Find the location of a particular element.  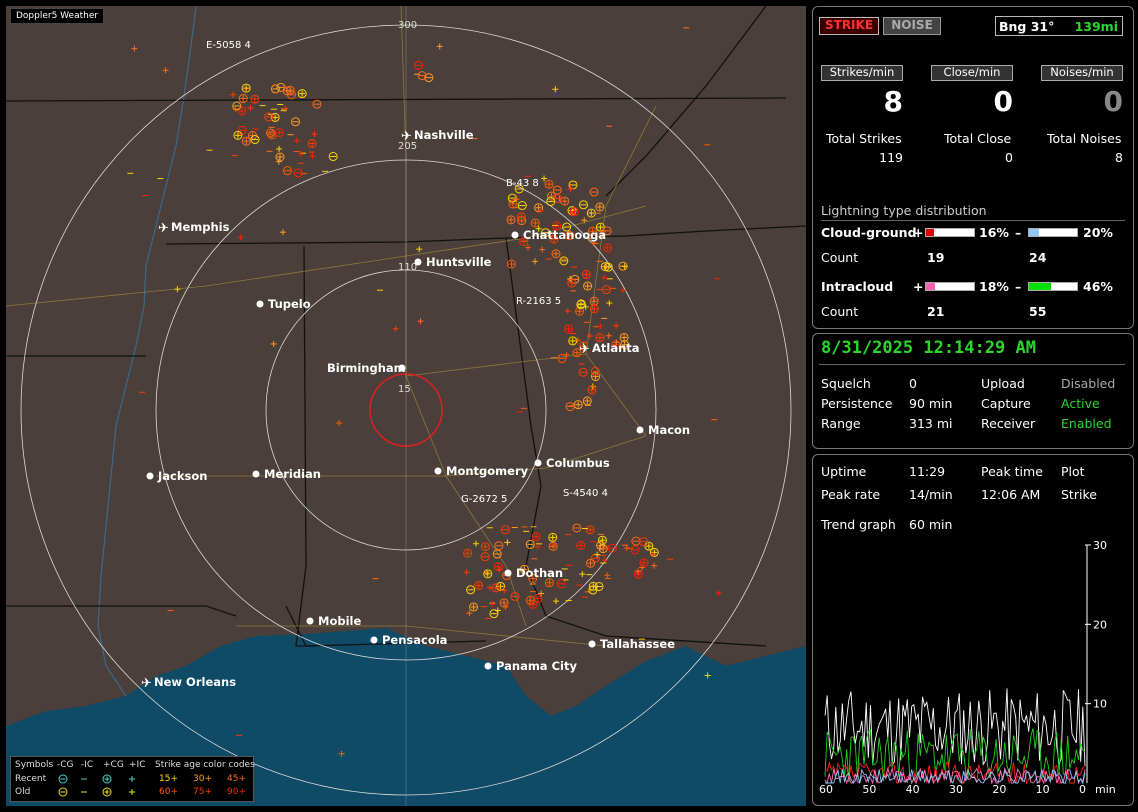

squelch-value: 0 is located at coordinates (913, 383).